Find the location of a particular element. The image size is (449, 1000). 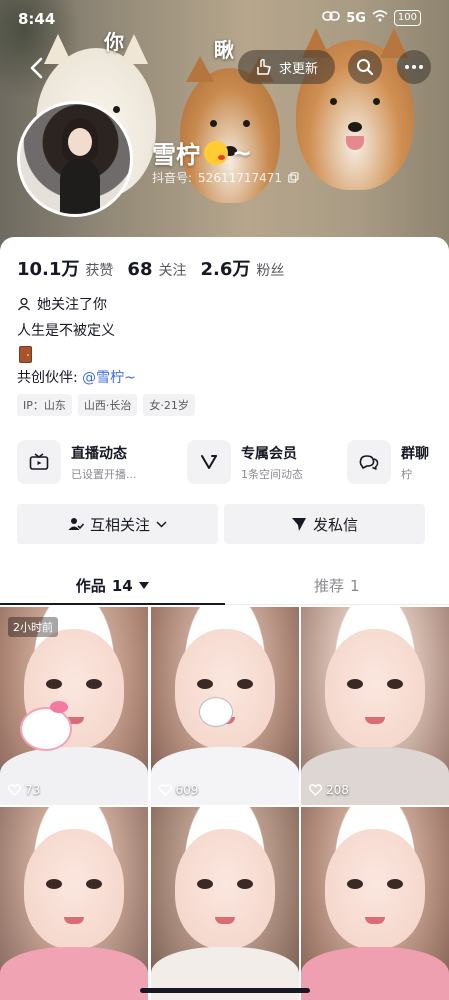

entry-title: 群聊 is located at coordinates (415, 453).